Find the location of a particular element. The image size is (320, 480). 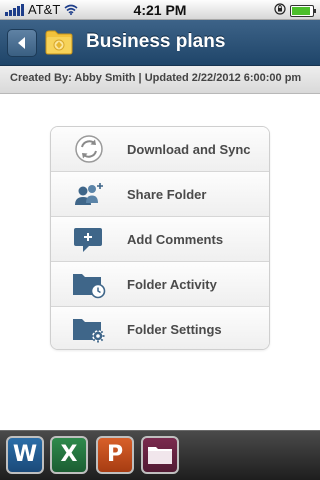

menu-item-folder-settings: Folder Settings is located at coordinates (160, 328).